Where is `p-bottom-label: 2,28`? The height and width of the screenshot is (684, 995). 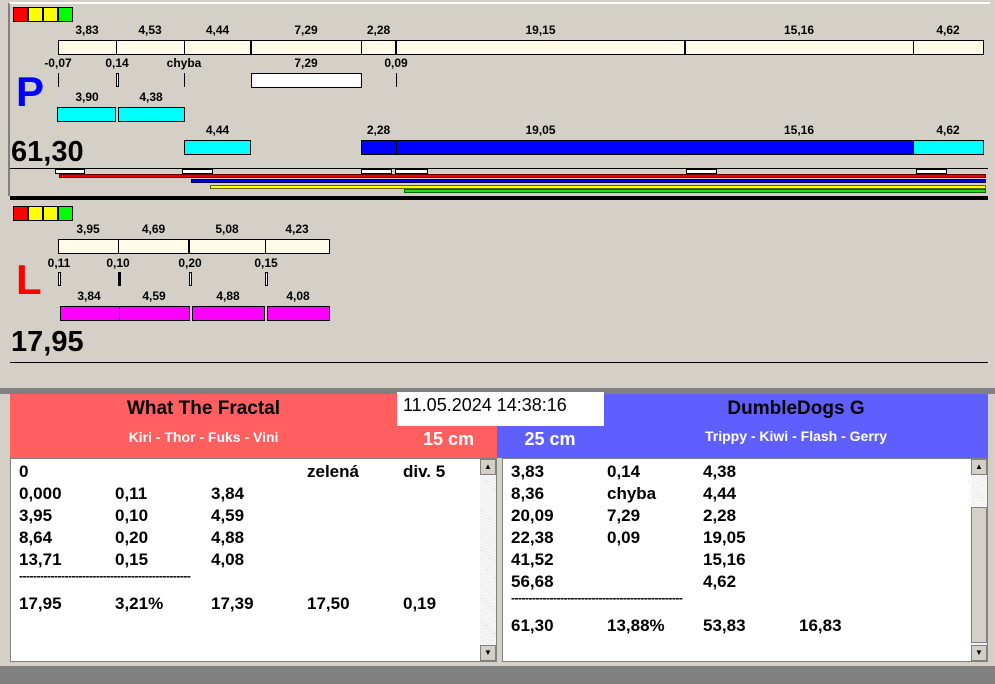
p-bottom-label: 2,28 is located at coordinates (378, 130).